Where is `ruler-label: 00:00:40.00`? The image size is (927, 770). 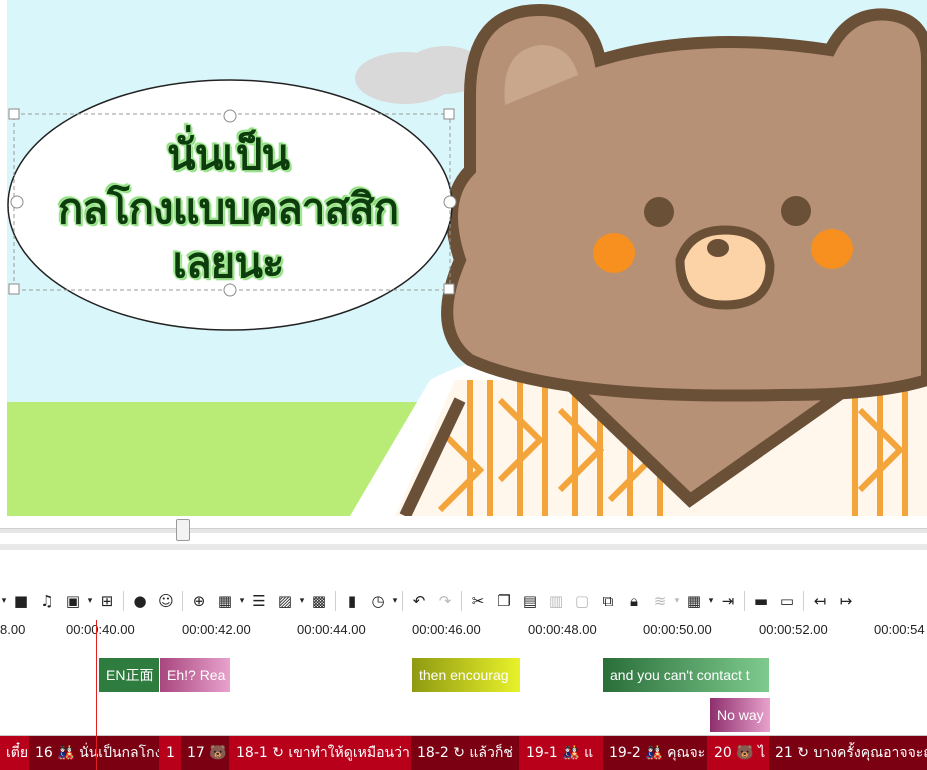 ruler-label: 00:00:40.00 is located at coordinates (100, 629).